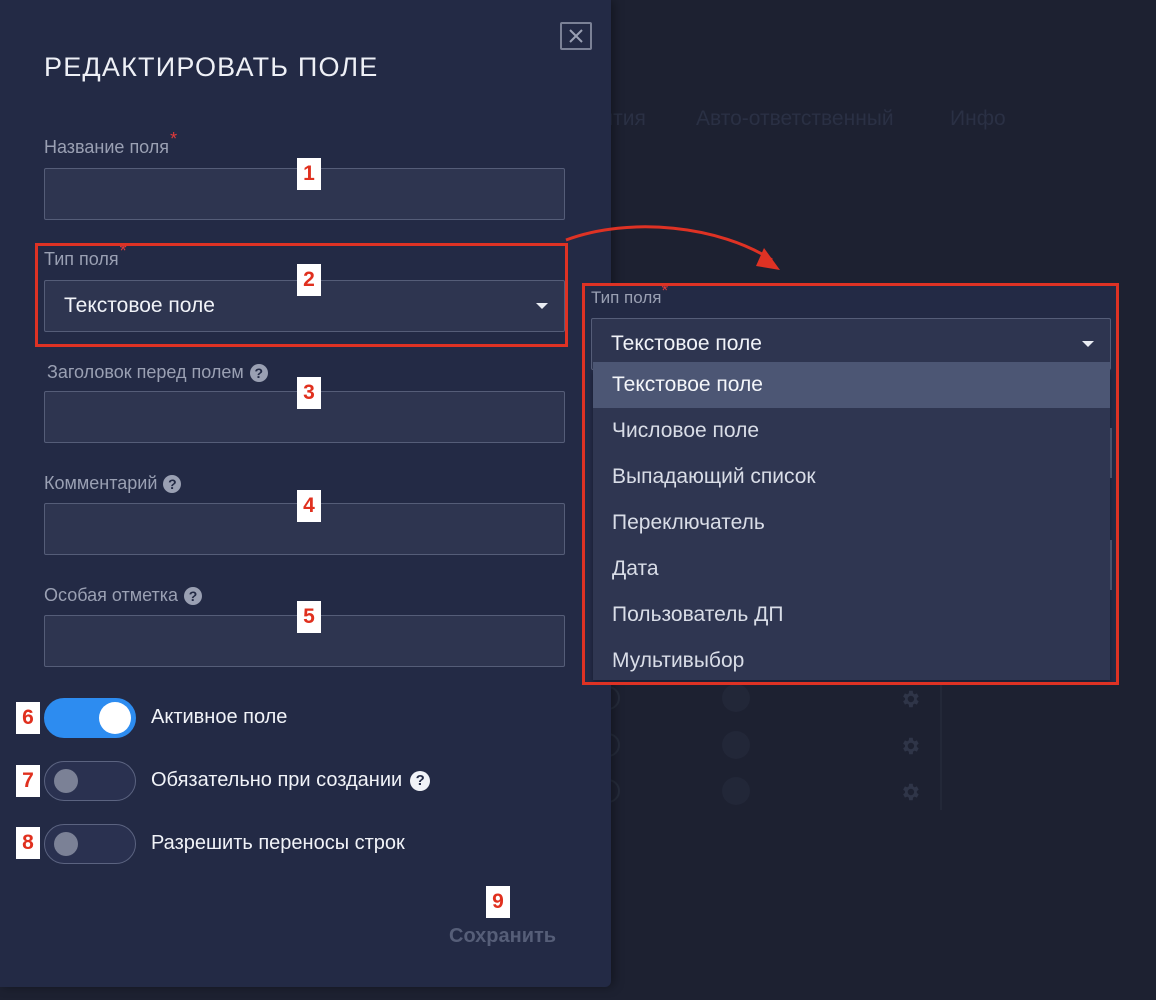 The width and height of the screenshot is (1156, 1000). Describe the element at coordinates (28, 718) in the screenshot. I see `annotation-badge: 6` at that location.